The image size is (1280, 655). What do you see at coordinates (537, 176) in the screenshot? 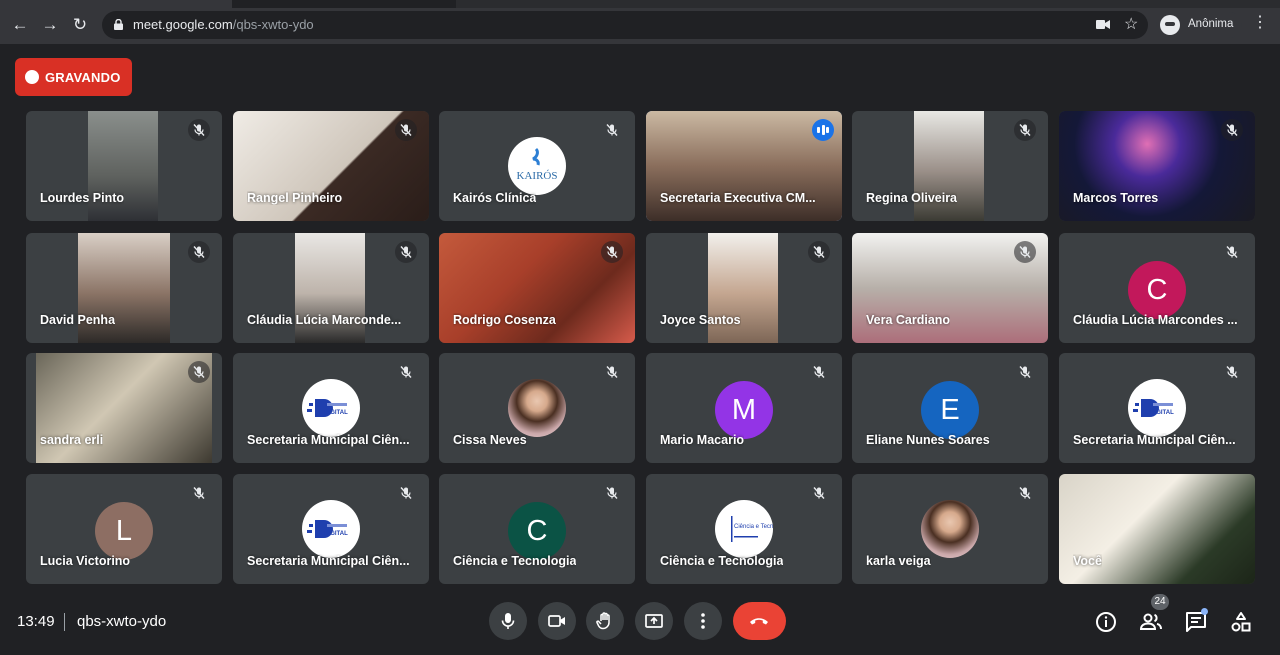
I see `kairos-logo-text: KAIRÓS` at bounding box center [537, 176].